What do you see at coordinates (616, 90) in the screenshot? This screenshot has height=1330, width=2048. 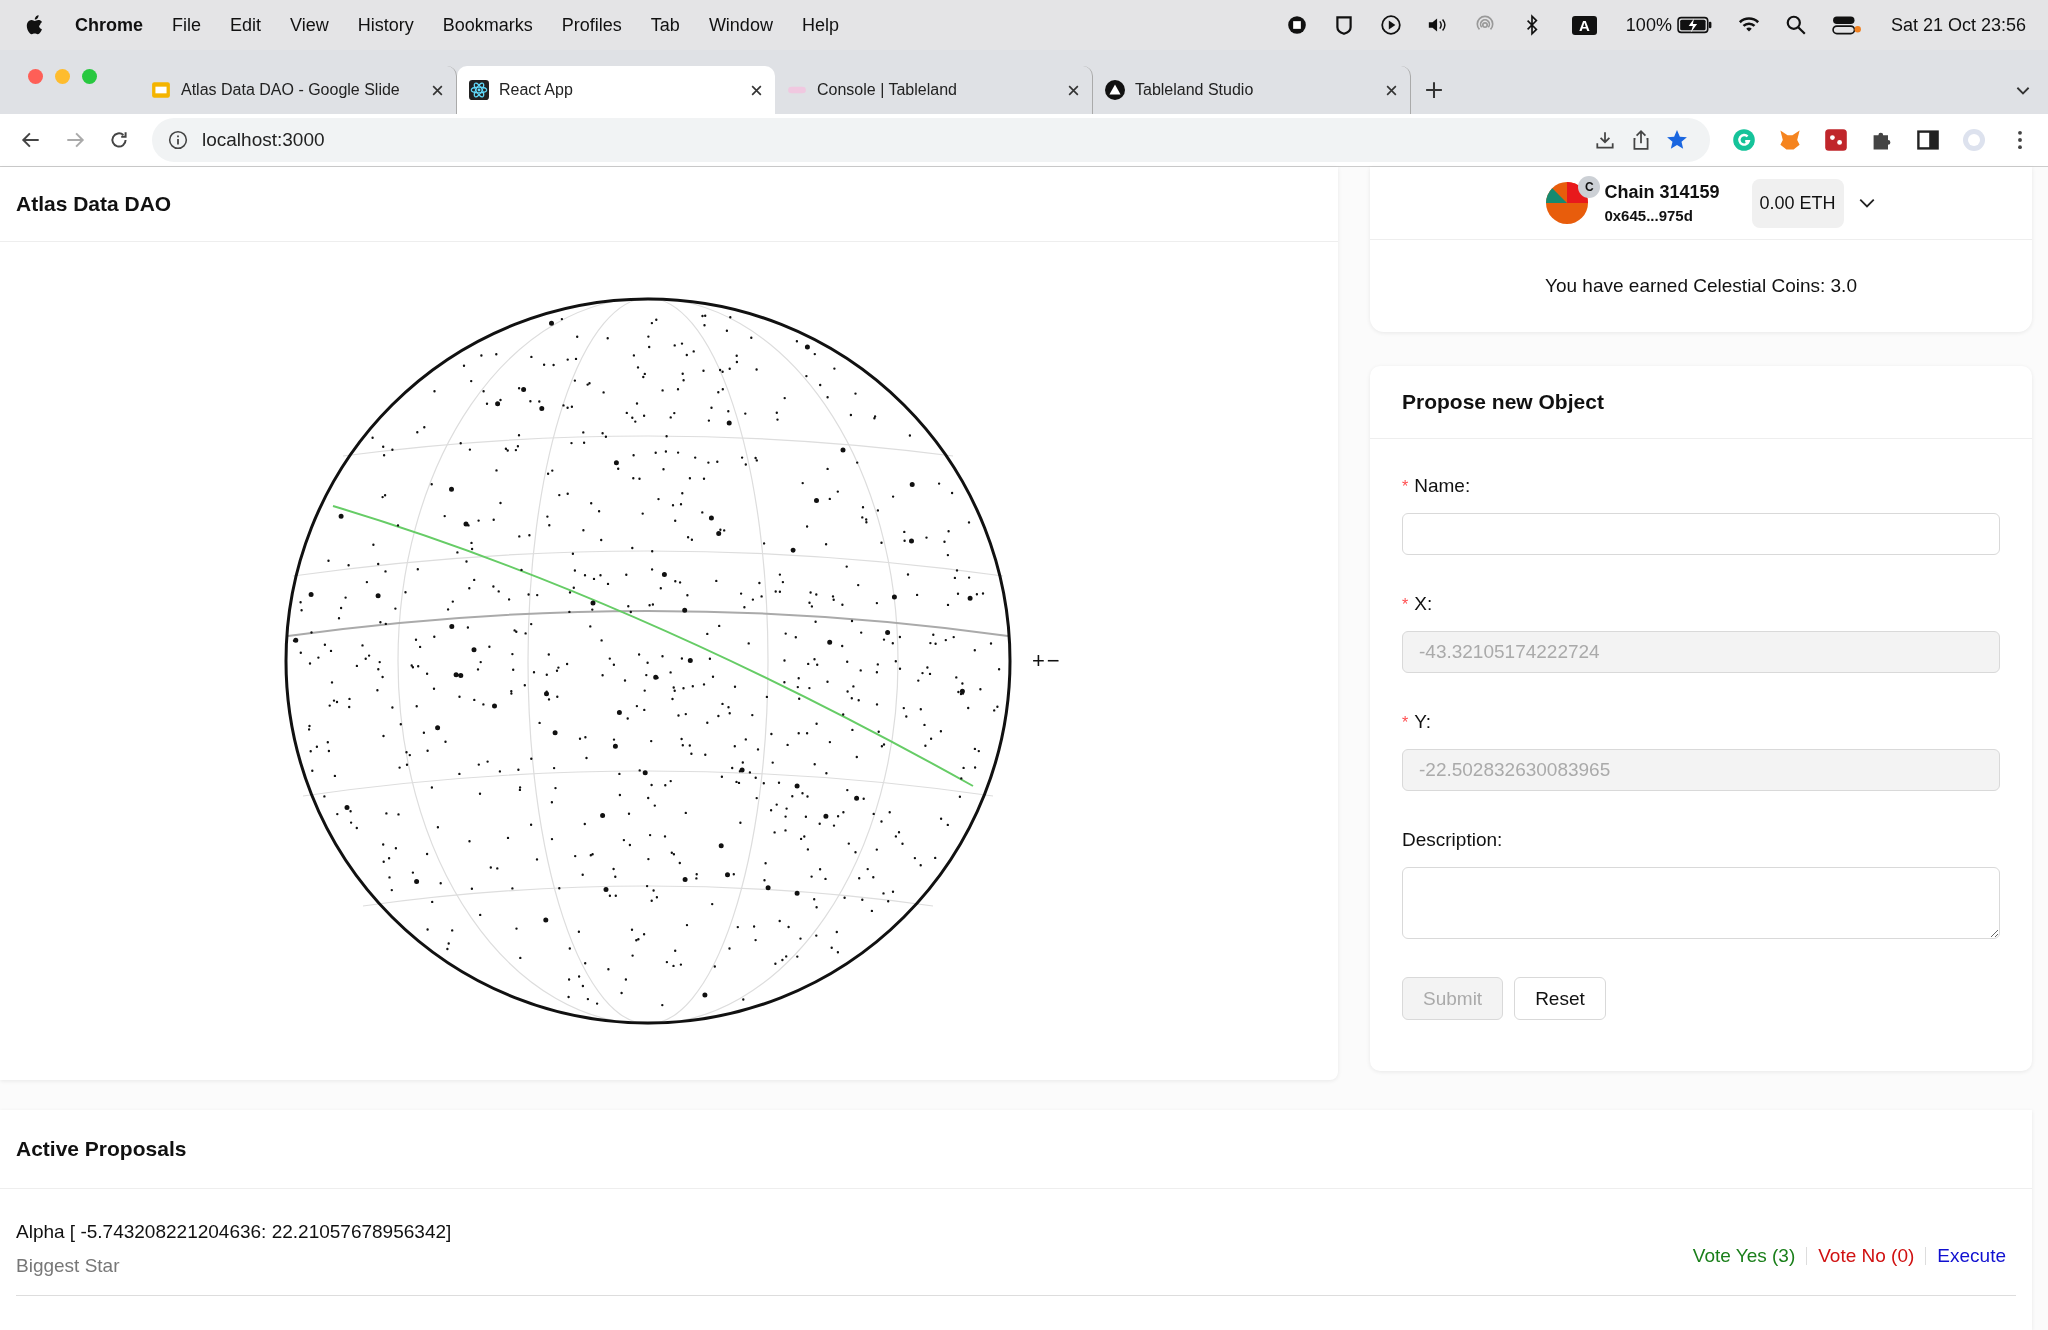 I see `browser-tab: React App` at bounding box center [616, 90].